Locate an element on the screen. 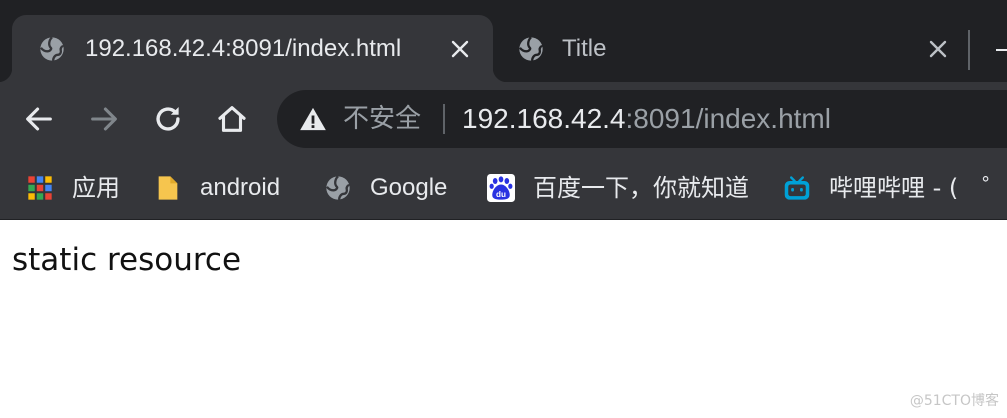 Image resolution: width=1007 pixels, height=418 pixels. url-host: 192.168.42.4 is located at coordinates (544, 118).